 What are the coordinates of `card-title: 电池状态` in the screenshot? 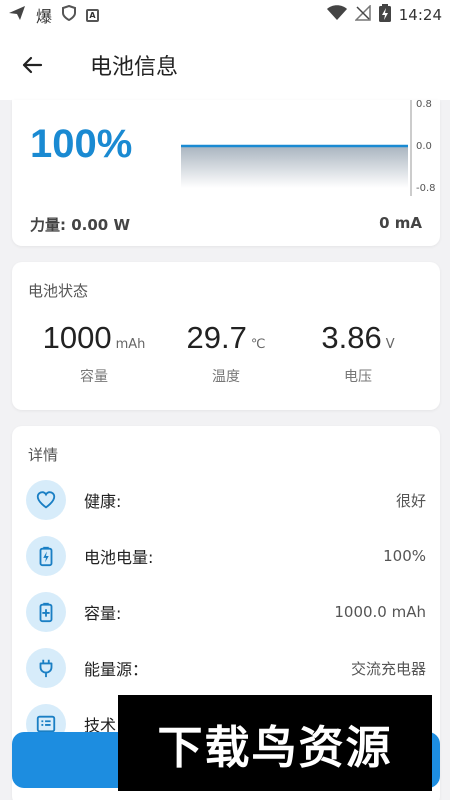 It's located at (58, 291).